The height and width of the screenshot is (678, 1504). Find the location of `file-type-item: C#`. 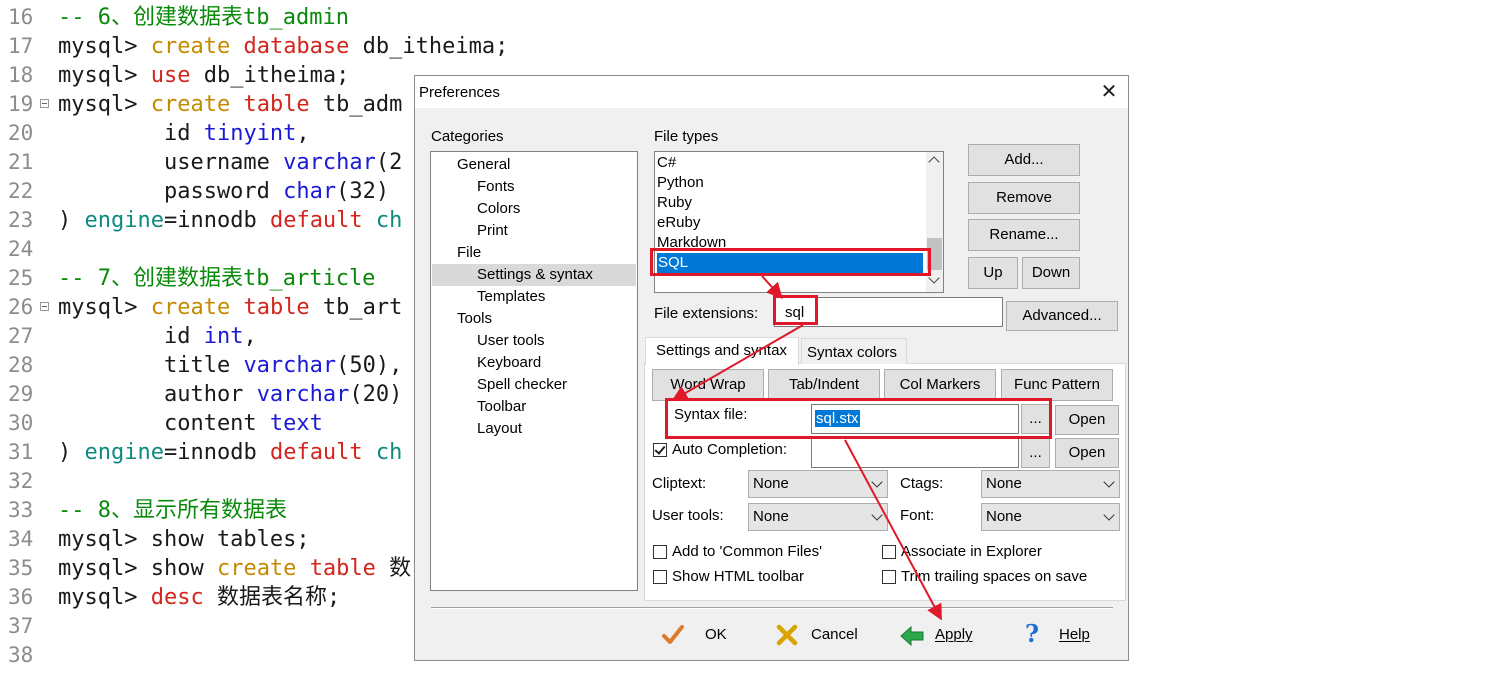

file-type-item: C# is located at coordinates (666, 163).